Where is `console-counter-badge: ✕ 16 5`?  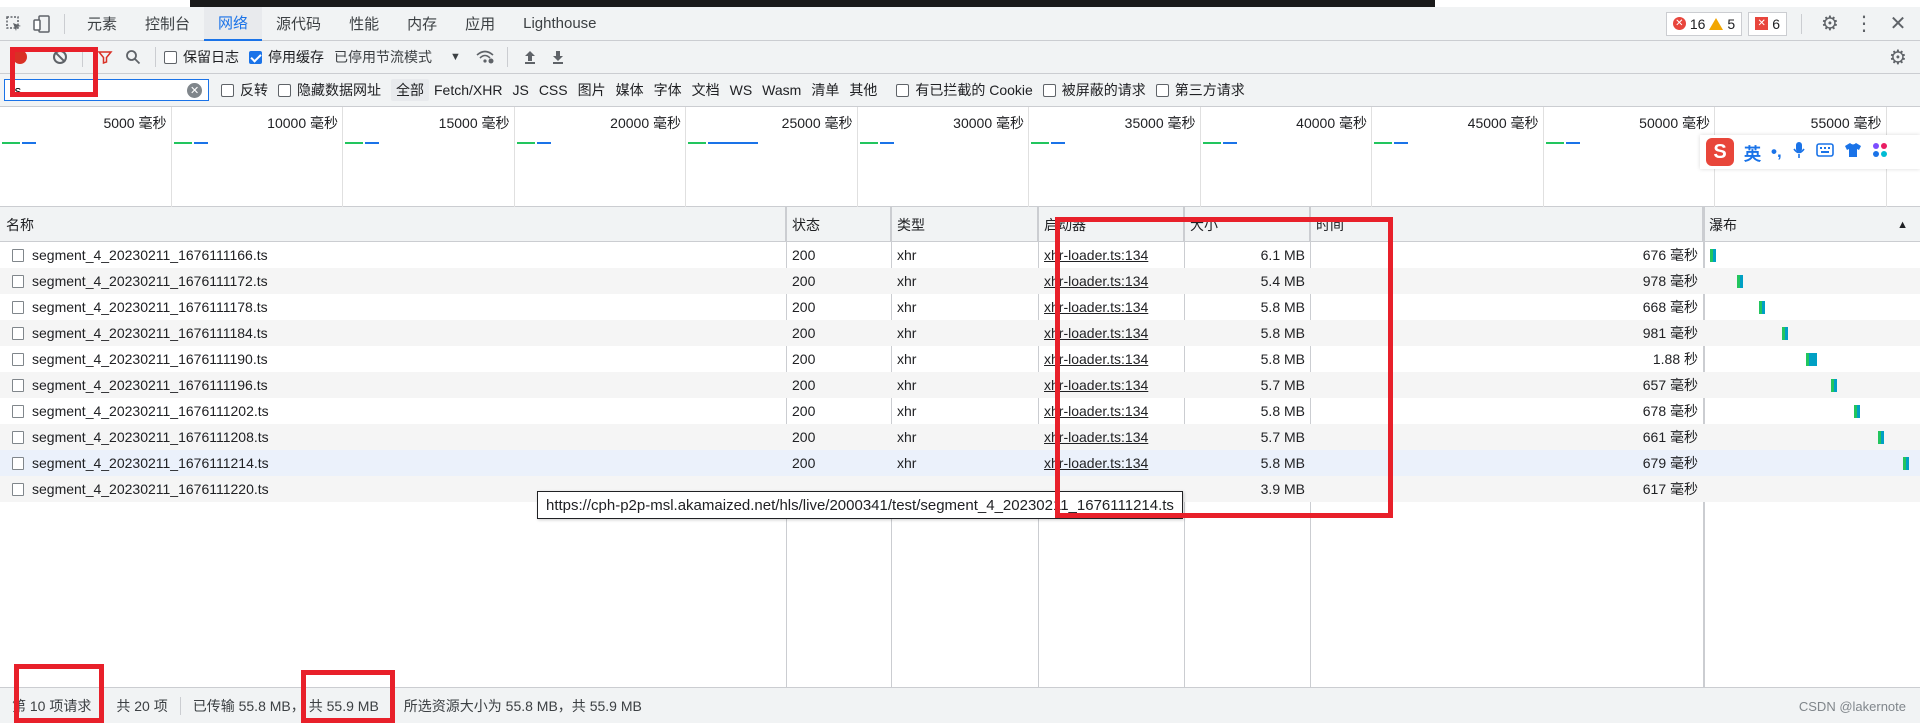
console-counter-badge: ✕ 16 5 is located at coordinates (1704, 23).